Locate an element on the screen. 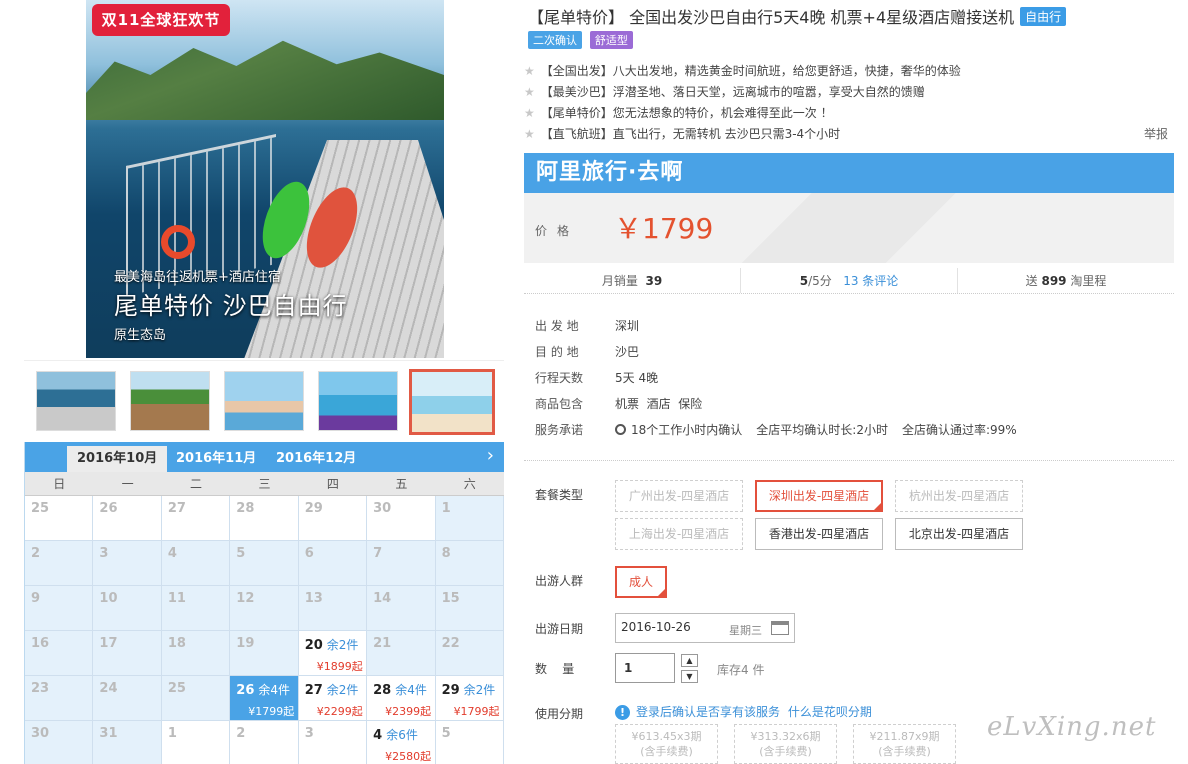 This screenshot has height=764, width=1188. calendar-day: 27 is located at coordinates (196, 518).